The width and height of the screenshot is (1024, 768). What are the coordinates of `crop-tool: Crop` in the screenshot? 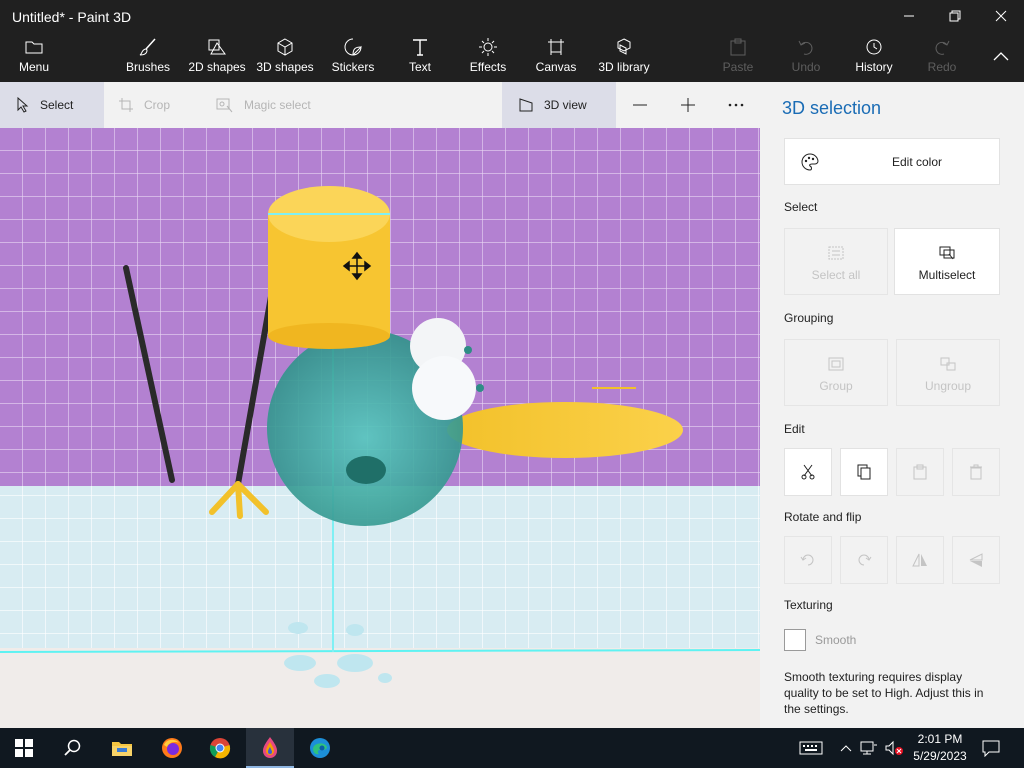 It's located at (158, 105).